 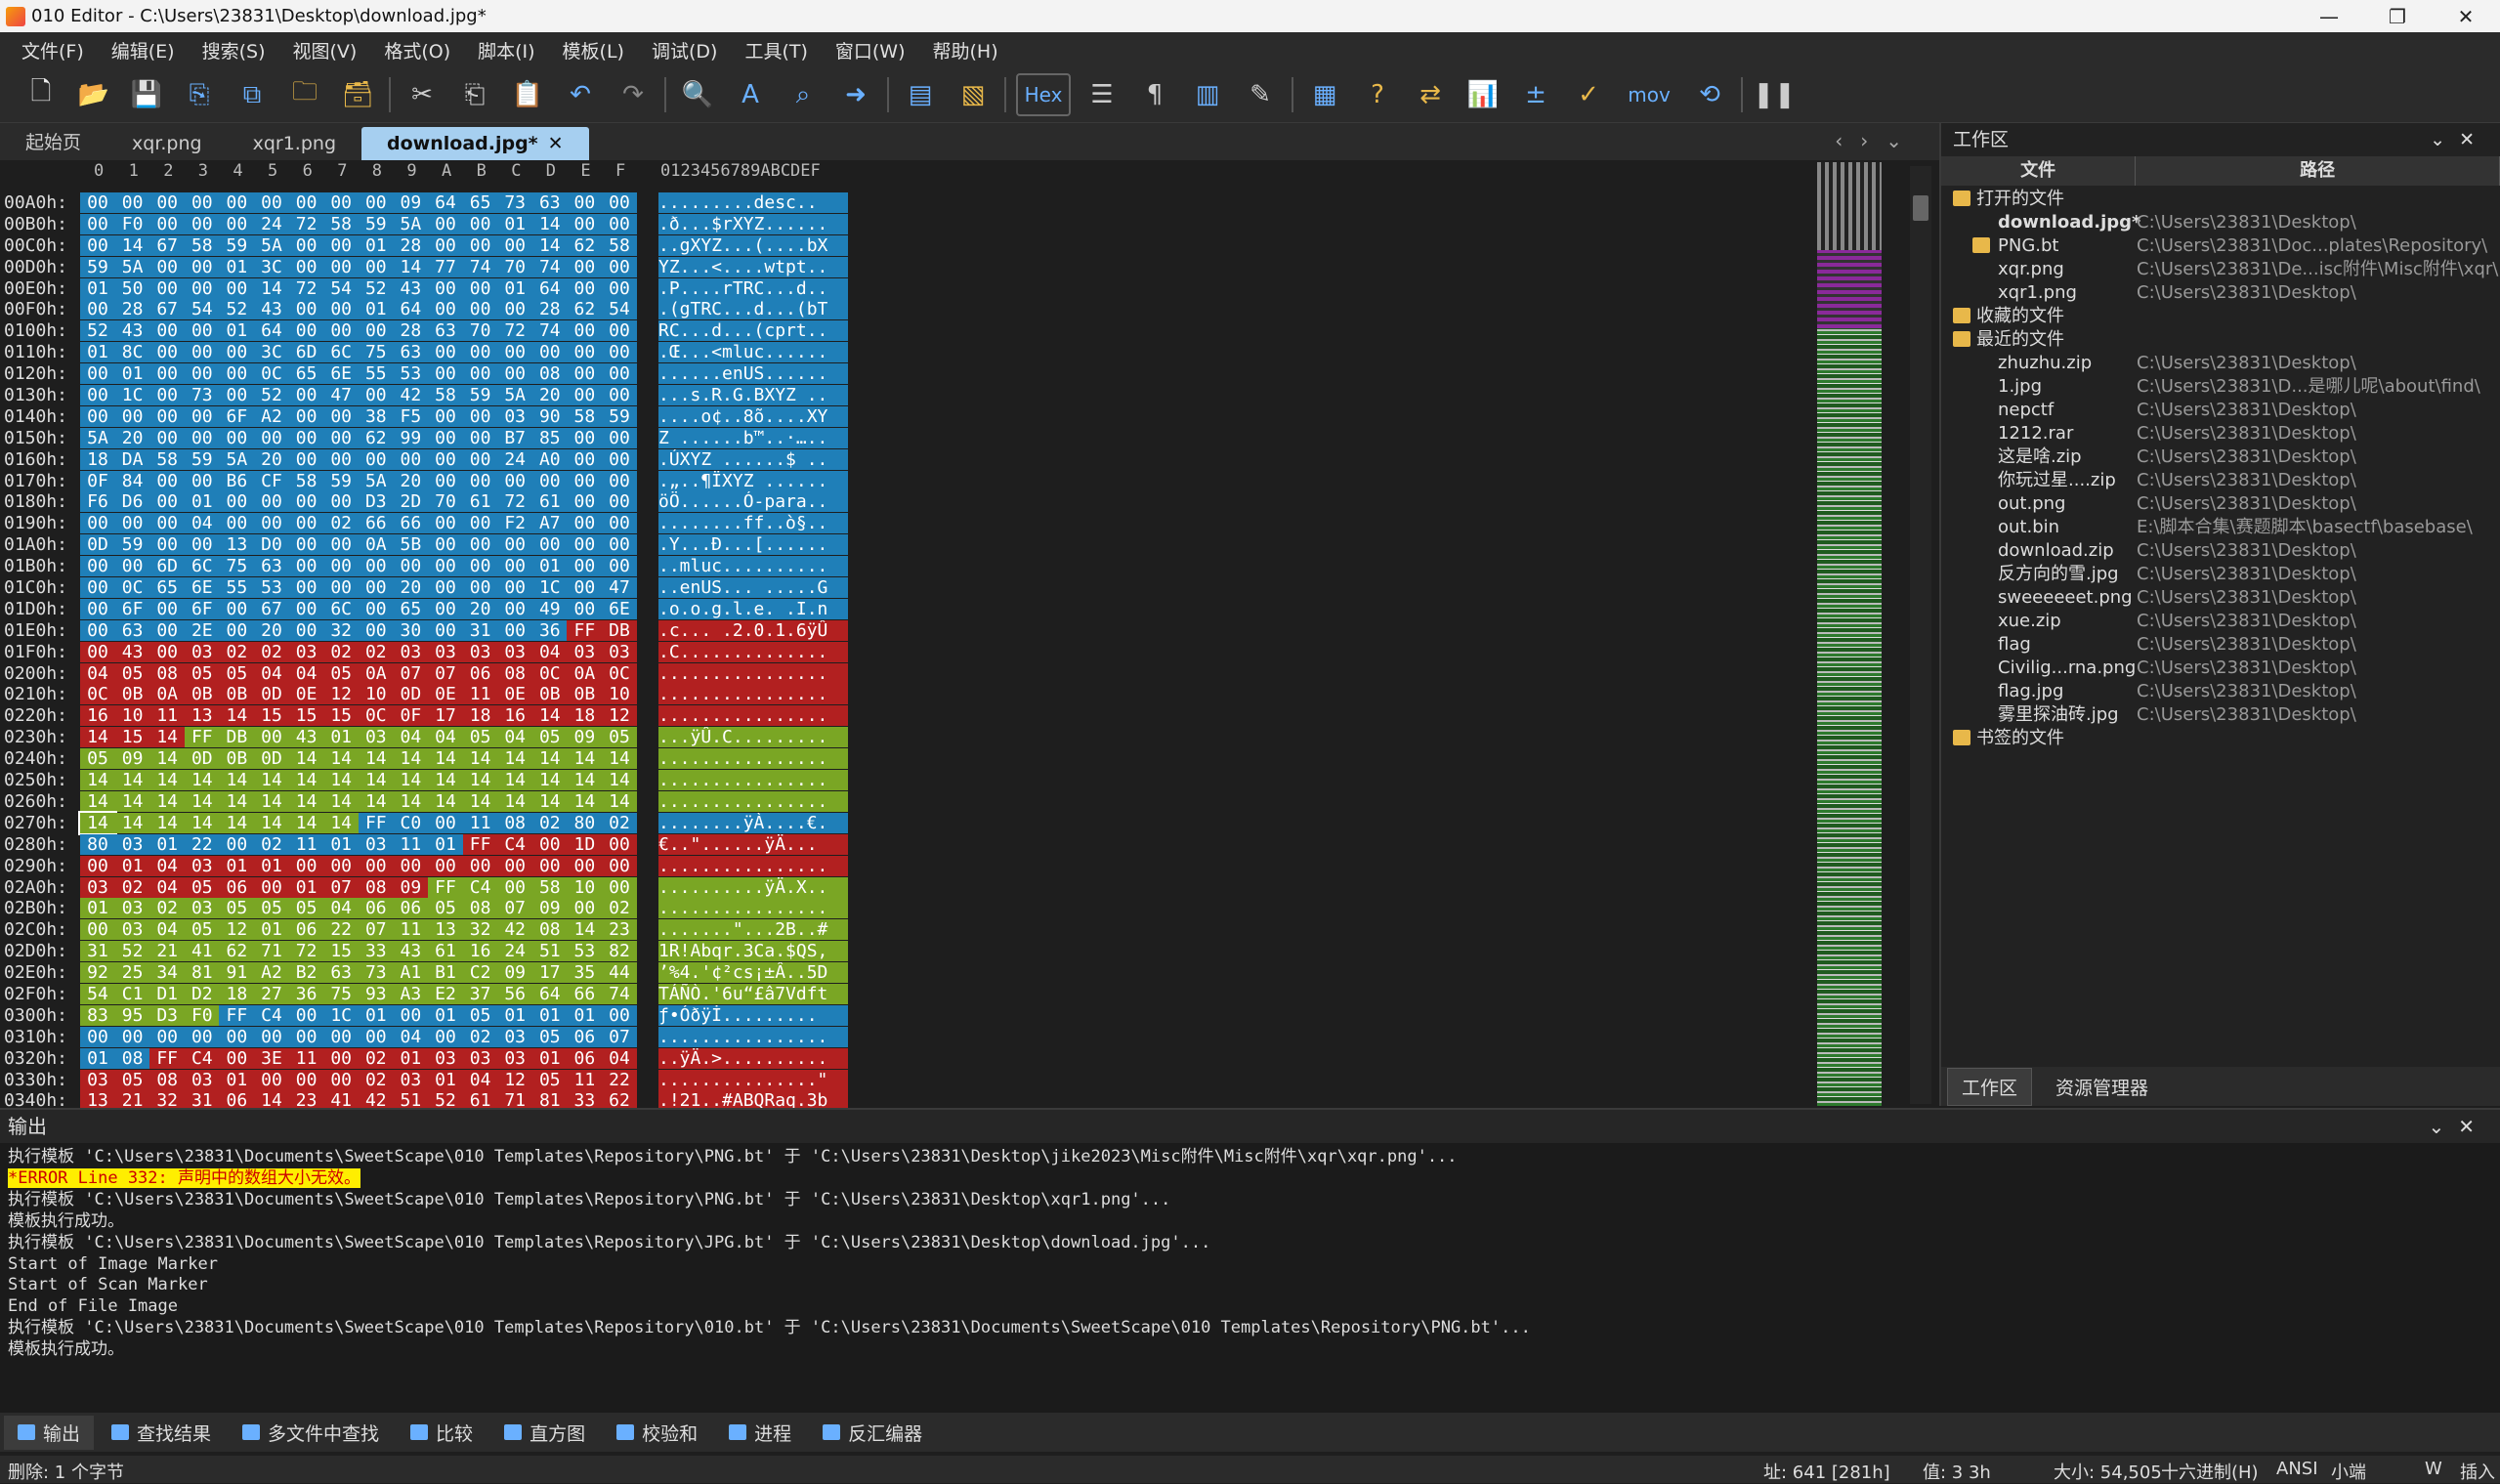 What do you see at coordinates (2220, 621) in the screenshot?
I see `tree-file-item: xue.zip C:\Users\23831\Desktop\` at bounding box center [2220, 621].